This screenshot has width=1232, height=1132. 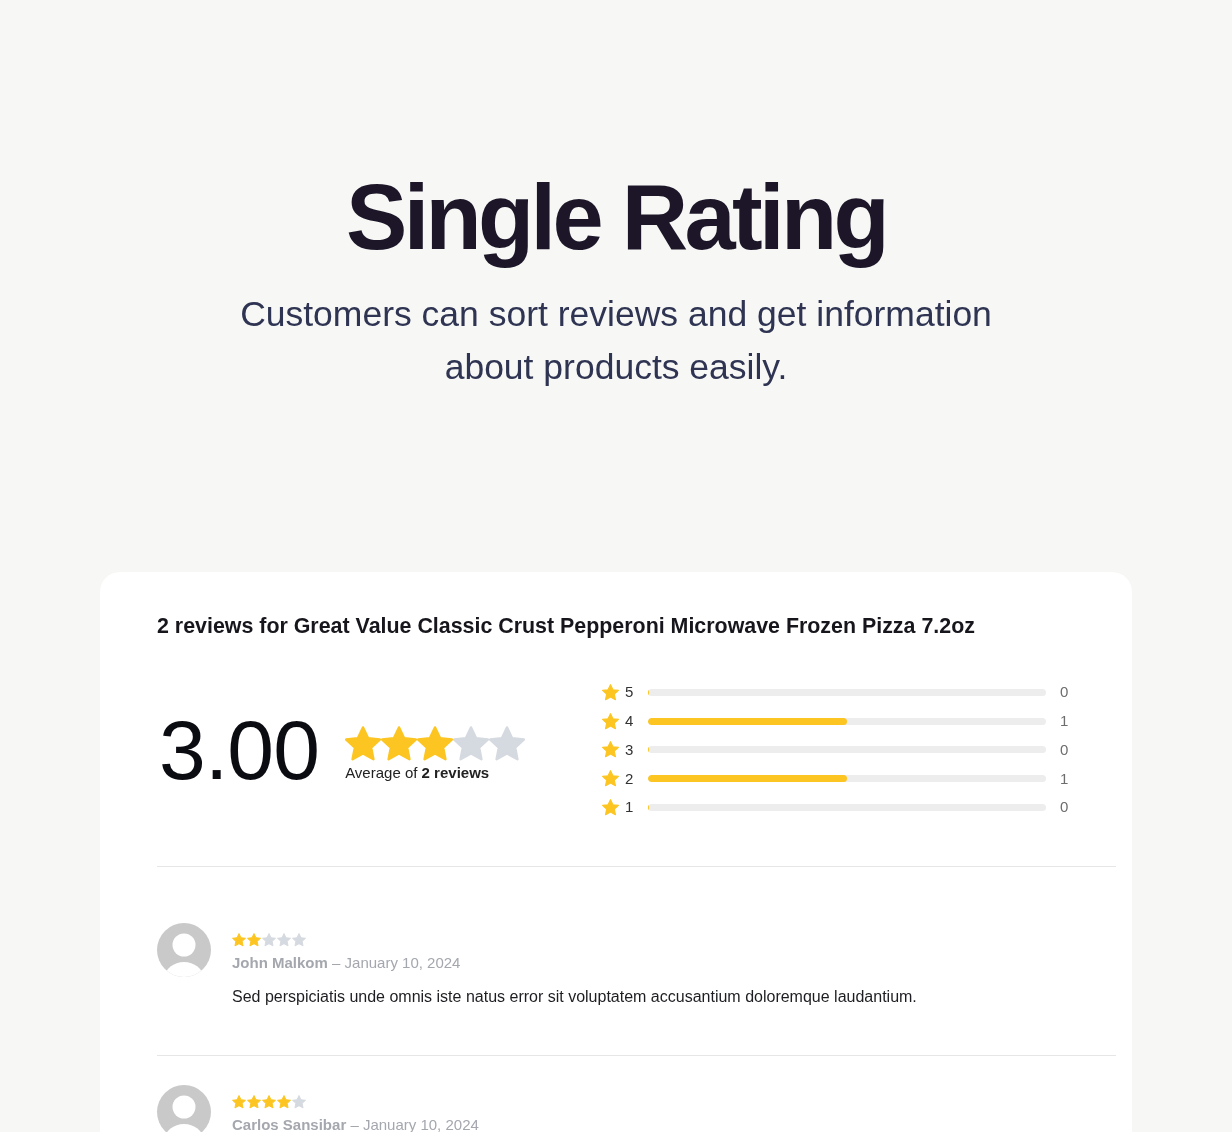 I want to click on page-title: Single Rating, so click(x=616, y=217).